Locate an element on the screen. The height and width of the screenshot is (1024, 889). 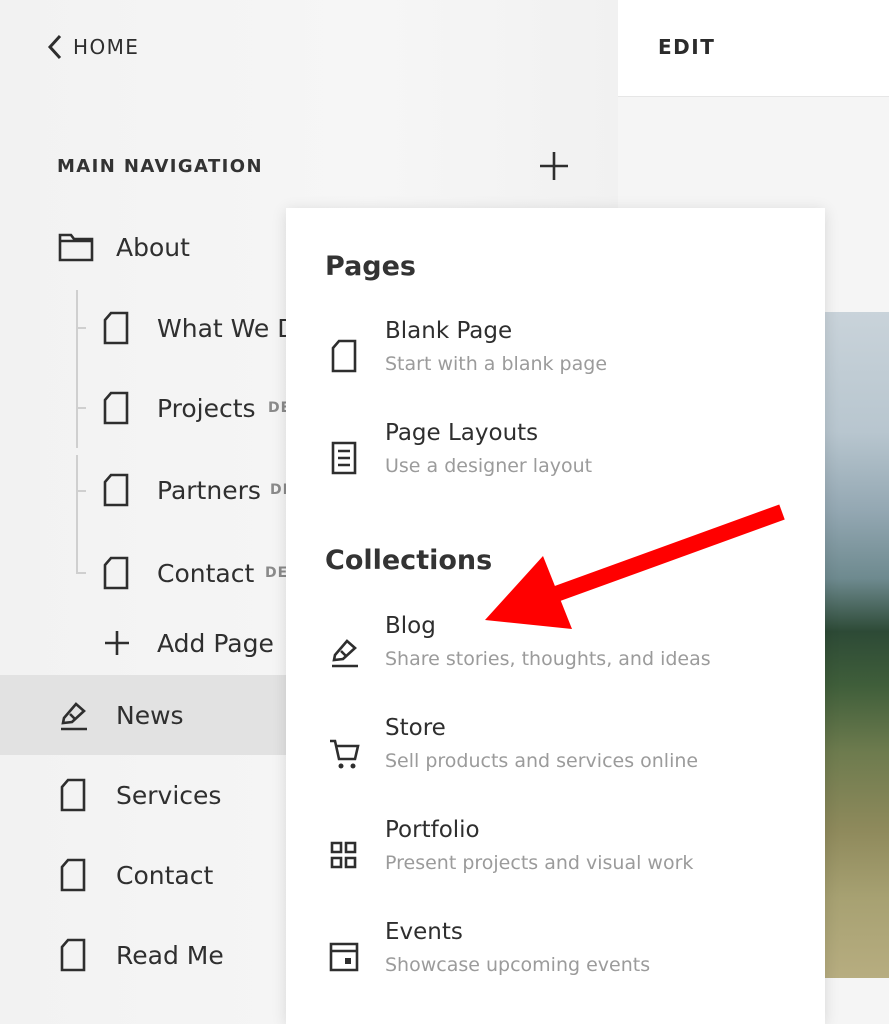
menu-item-title: Events is located at coordinates (424, 932).